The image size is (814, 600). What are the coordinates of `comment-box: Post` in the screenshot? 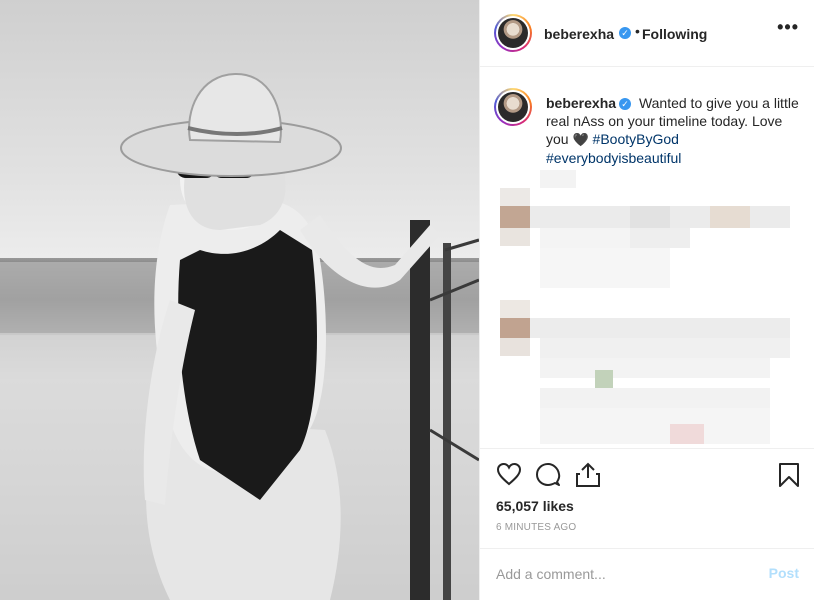 It's located at (647, 574).